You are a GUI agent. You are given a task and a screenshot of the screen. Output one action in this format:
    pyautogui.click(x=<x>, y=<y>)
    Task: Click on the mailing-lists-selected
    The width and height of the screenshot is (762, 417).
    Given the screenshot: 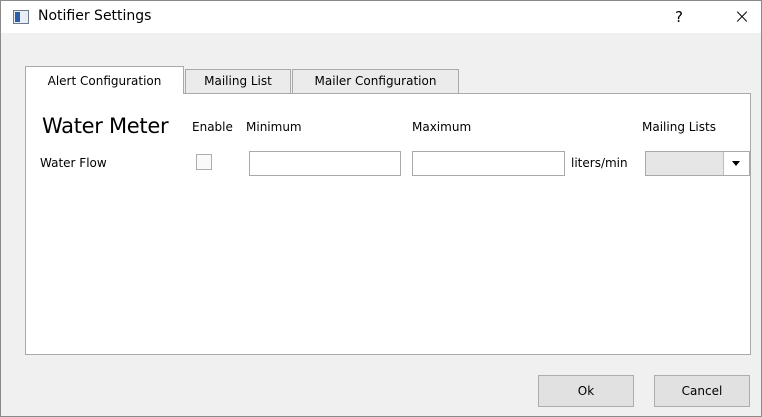 What is the action you would take?
    pyautogui.click(x=685, y=163)
    